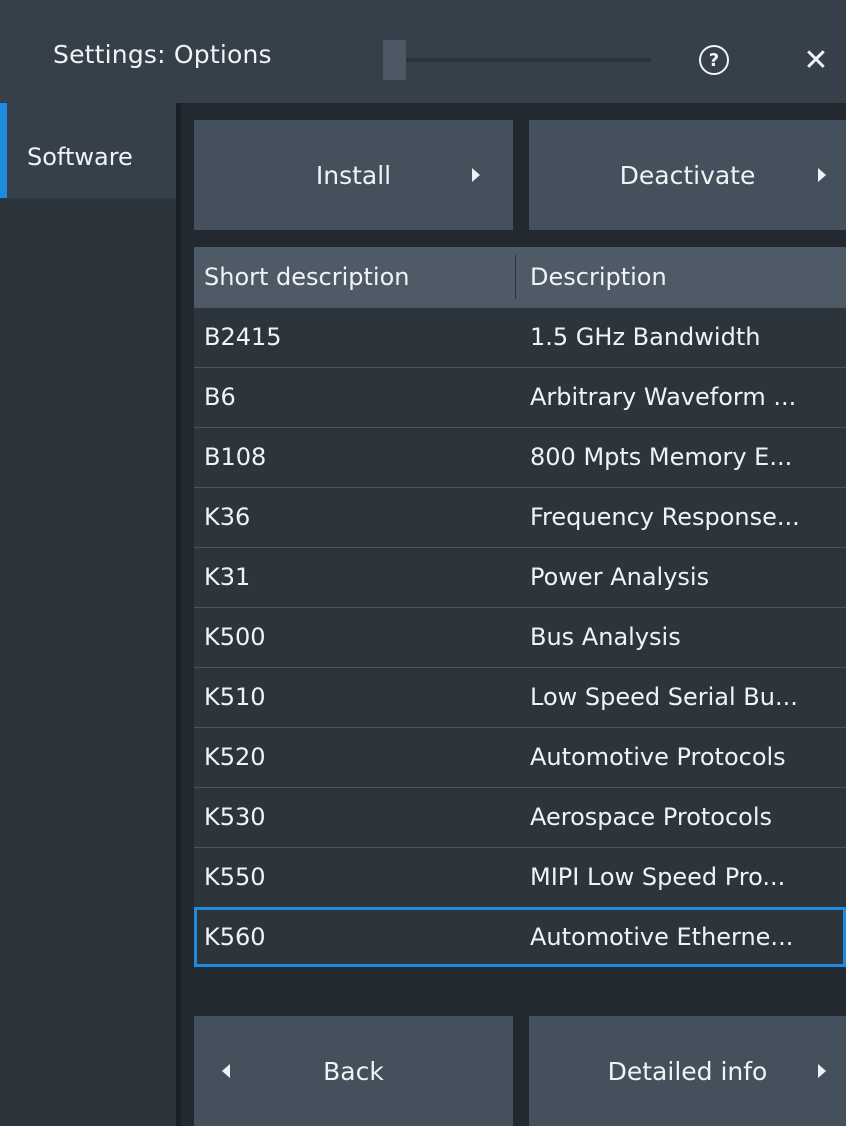 This screenshot has width=846, height=1126. I want to click on help-button: ?, so click(714, 60).